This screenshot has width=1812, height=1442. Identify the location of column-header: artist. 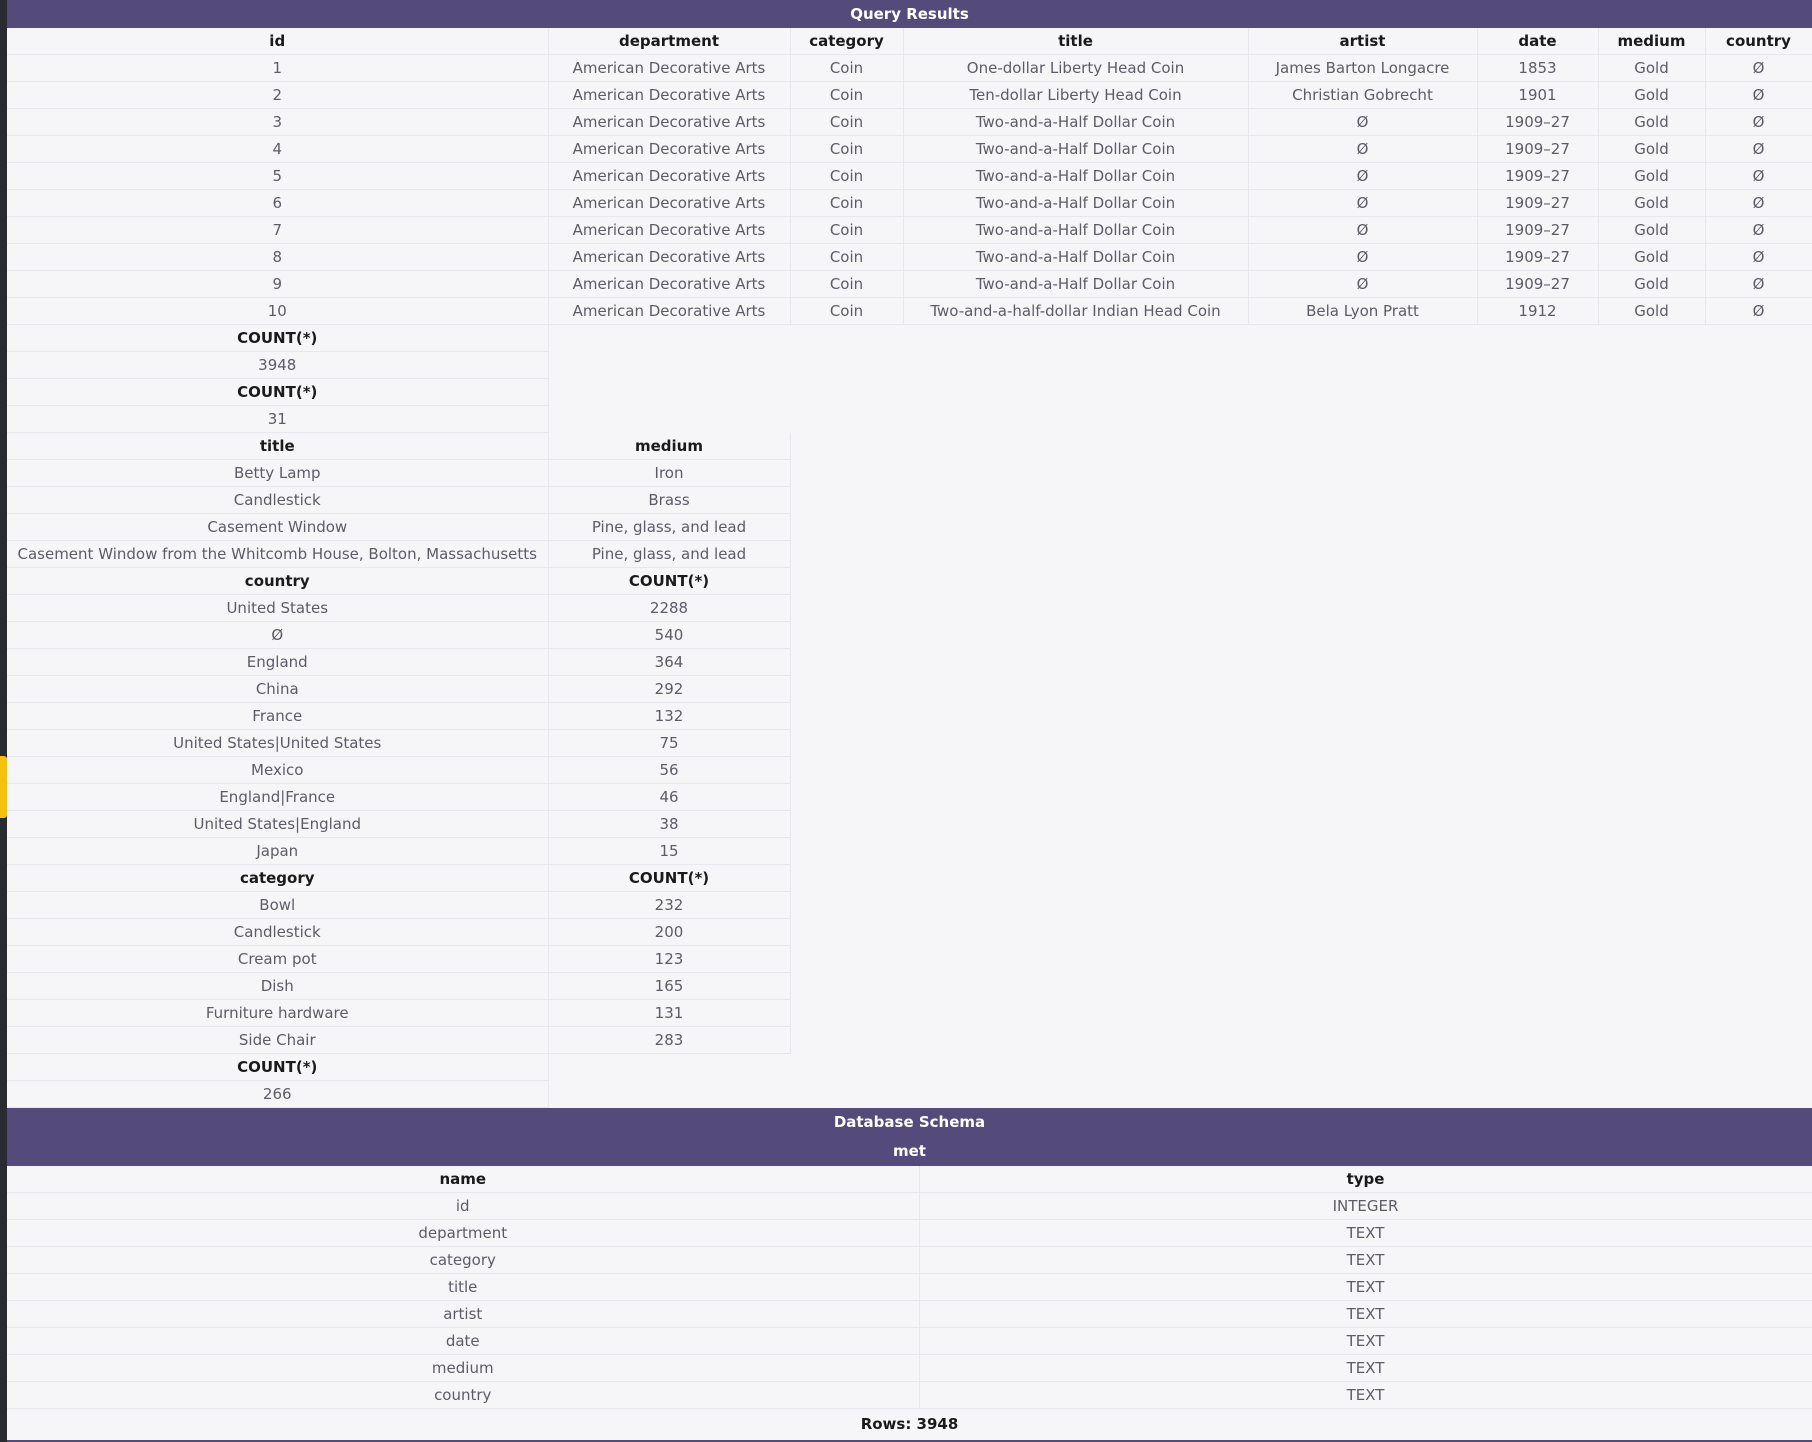
(1363, 41).